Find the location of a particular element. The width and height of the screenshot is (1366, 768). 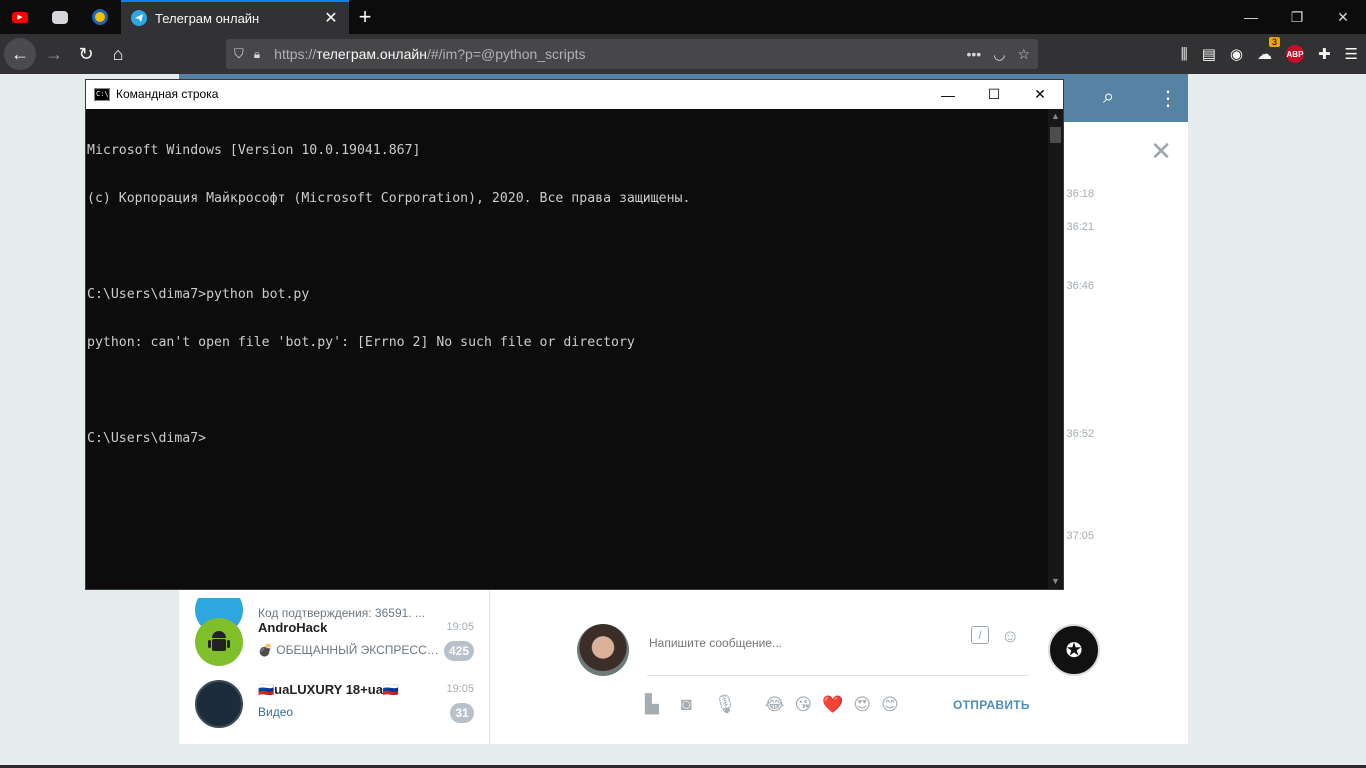

more-vertical-icon: ⋮ is located at coordinates (1168, 98).